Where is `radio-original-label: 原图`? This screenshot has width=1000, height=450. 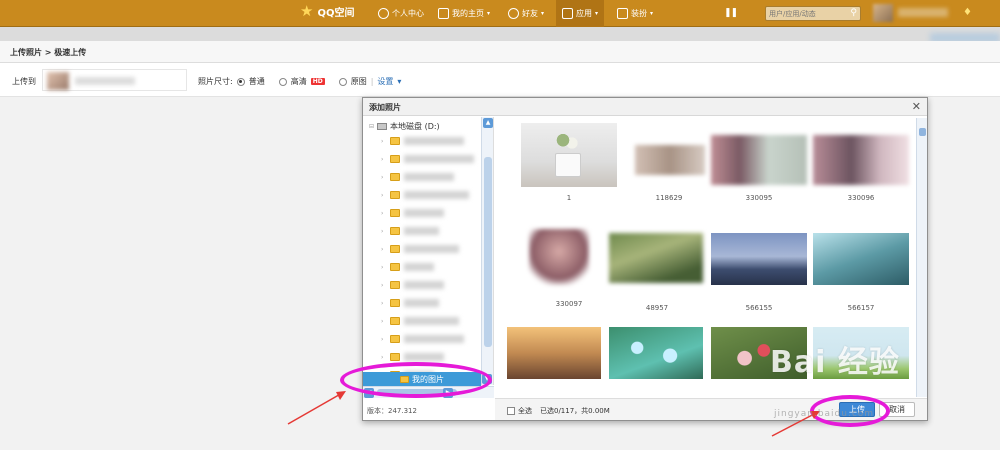 radio-original-label: 原图 is located at coordinates (358, 81).